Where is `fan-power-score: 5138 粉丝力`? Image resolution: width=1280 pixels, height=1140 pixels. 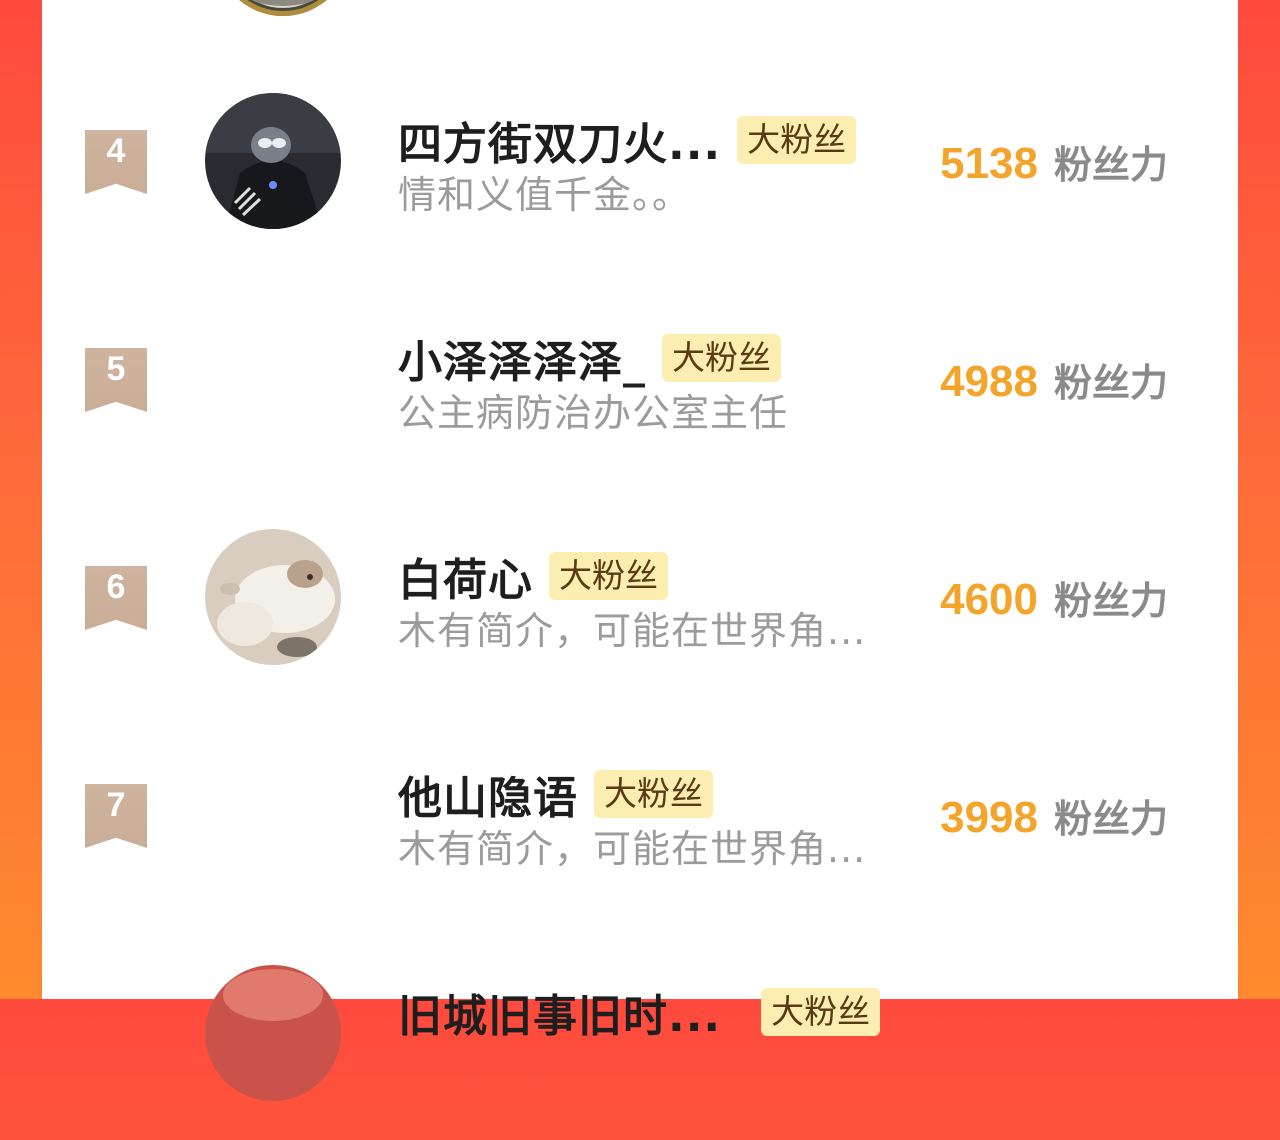 fan-power-score: 5138 粉丝力 is located at coordinates (1054, 161).